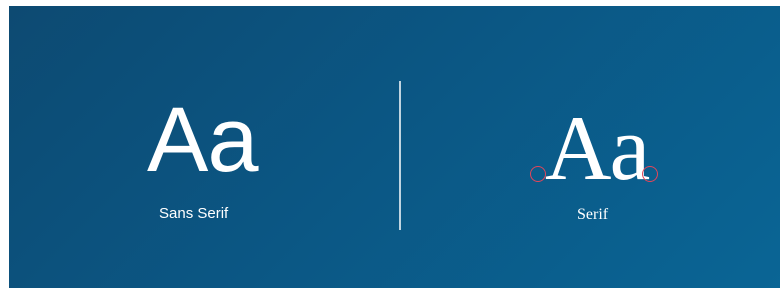  What do you see at coordinates (194, 213) in the screenshot?
I see `sans-serif-label: Sans Serif` at bounding box center [194, 213].